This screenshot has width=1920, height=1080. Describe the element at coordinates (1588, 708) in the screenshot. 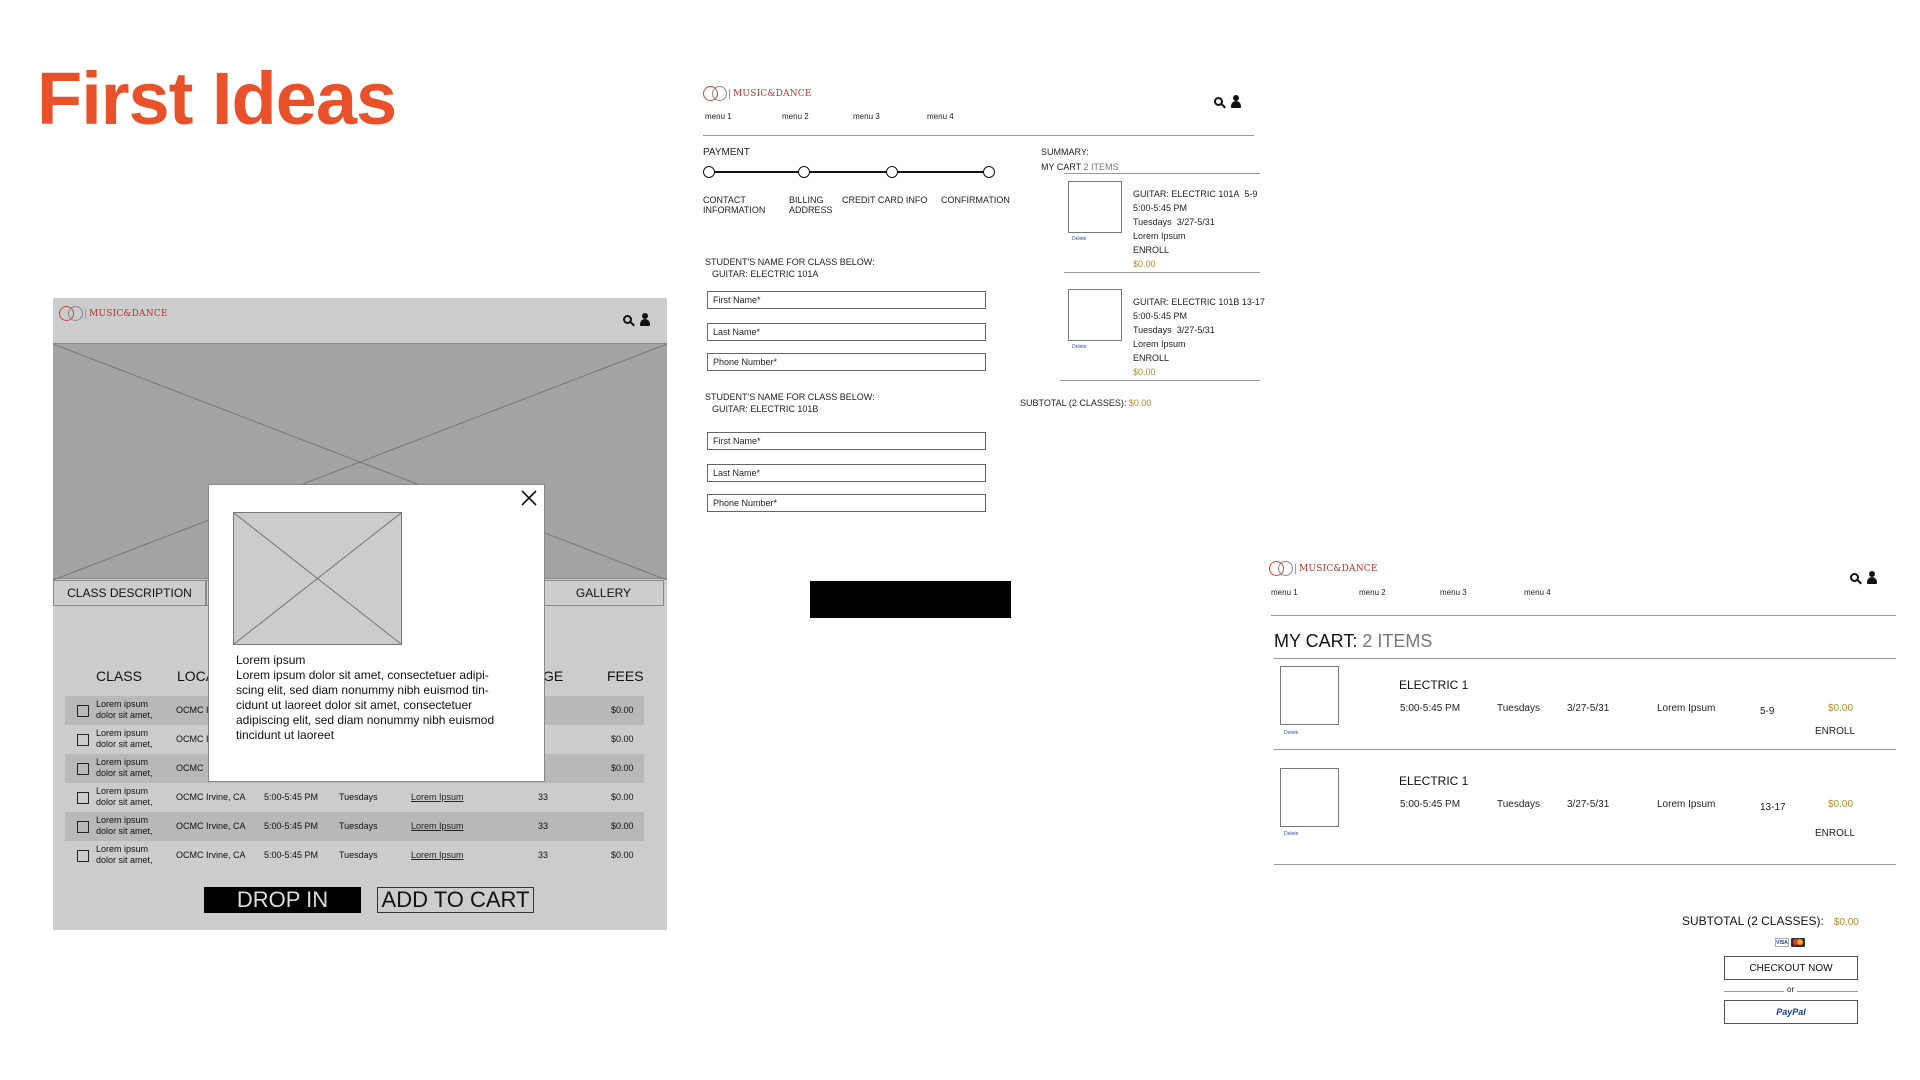

I see `cart-item-dates: 3/27-5/31` at that location.